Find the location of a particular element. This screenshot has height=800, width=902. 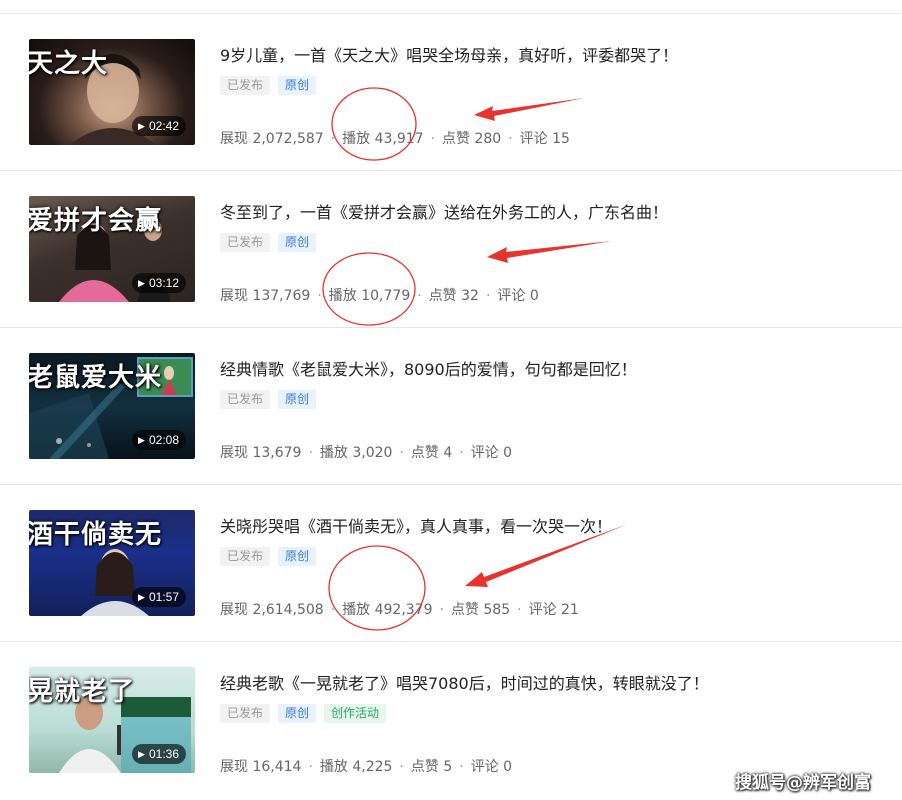

video-thumbnail: 酒干倘卖无 ▶ 01:57 is located at coordinates (112, 563).